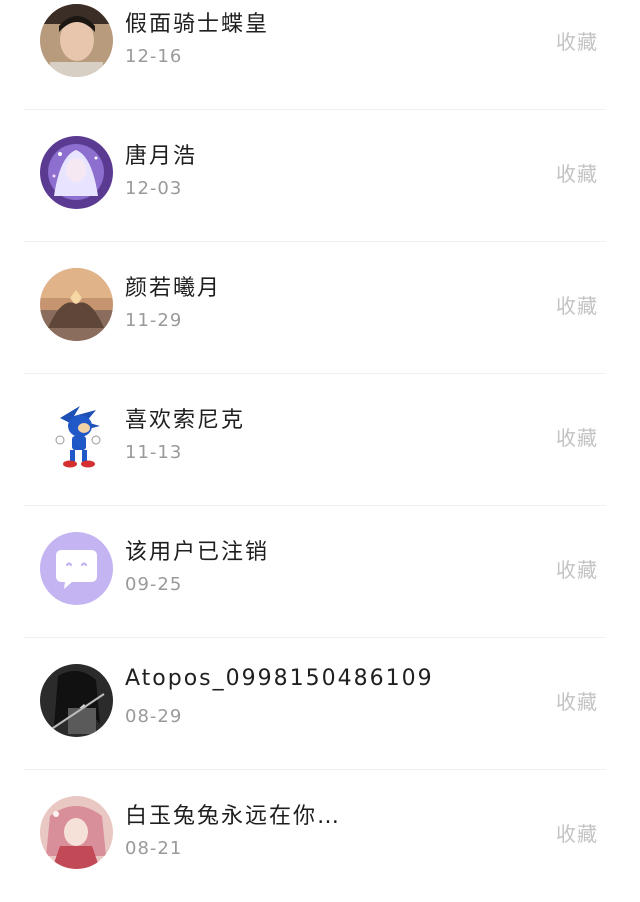 Image resolution: width=640 pixels, height=902 pixels. What do you see at coordinates (320, 176) in the screenshot?
I see `list-item: 唐月浩 12-03 收藏` at bounding box center [320, 176].